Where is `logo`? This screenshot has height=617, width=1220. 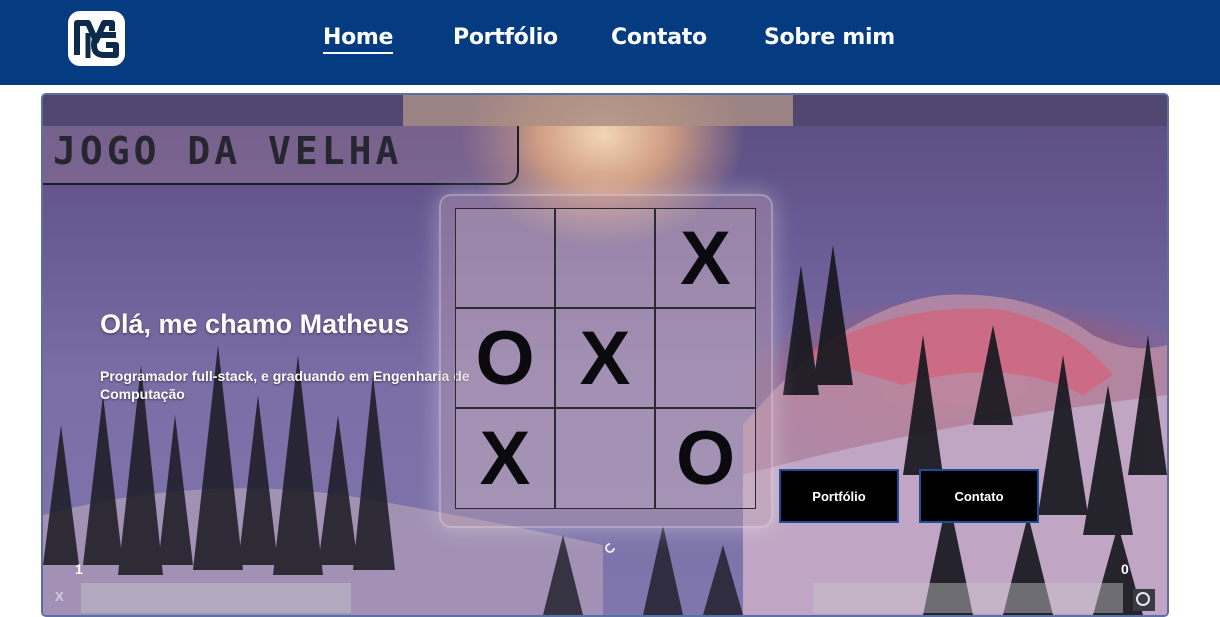
logo is located at coordinates (96, 38).